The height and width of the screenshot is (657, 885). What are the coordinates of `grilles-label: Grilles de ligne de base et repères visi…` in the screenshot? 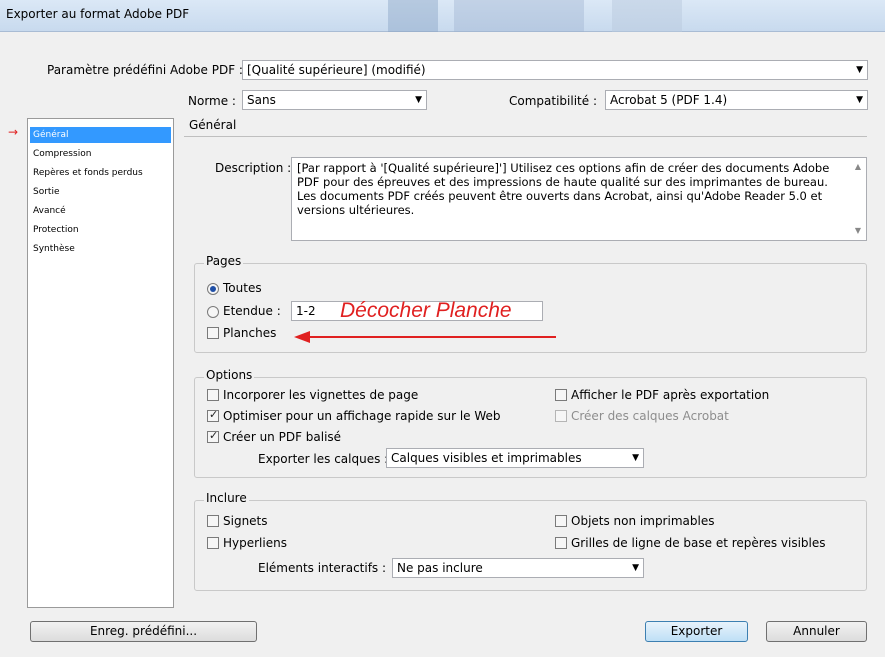 It's located at (698, 543).